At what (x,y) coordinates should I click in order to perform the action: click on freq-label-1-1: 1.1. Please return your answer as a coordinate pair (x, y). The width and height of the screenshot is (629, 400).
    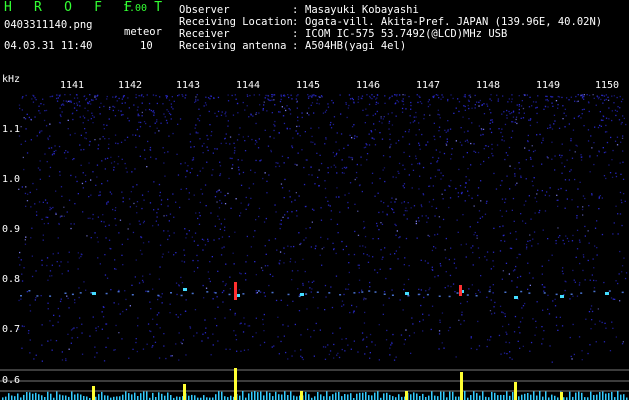
    Looking at the image, I should click on (11, 129).